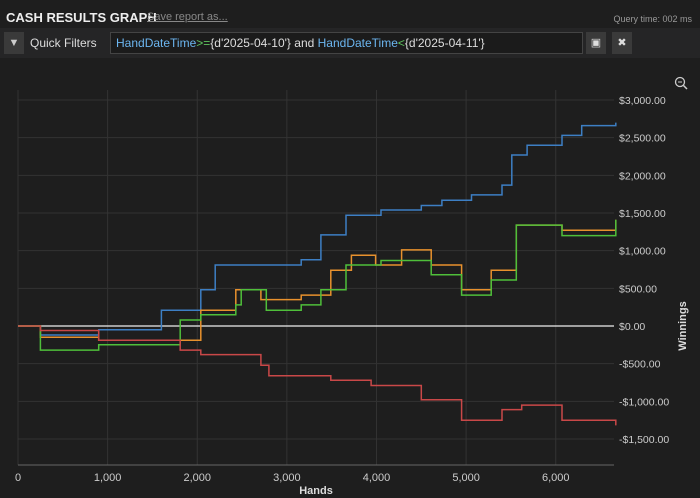 This screenshot has width=700, height=498. What do you see at coordinates (556, 478) in the screenshot?
I see `x-tick-label: 6,000` at bounding box center [556, 478].